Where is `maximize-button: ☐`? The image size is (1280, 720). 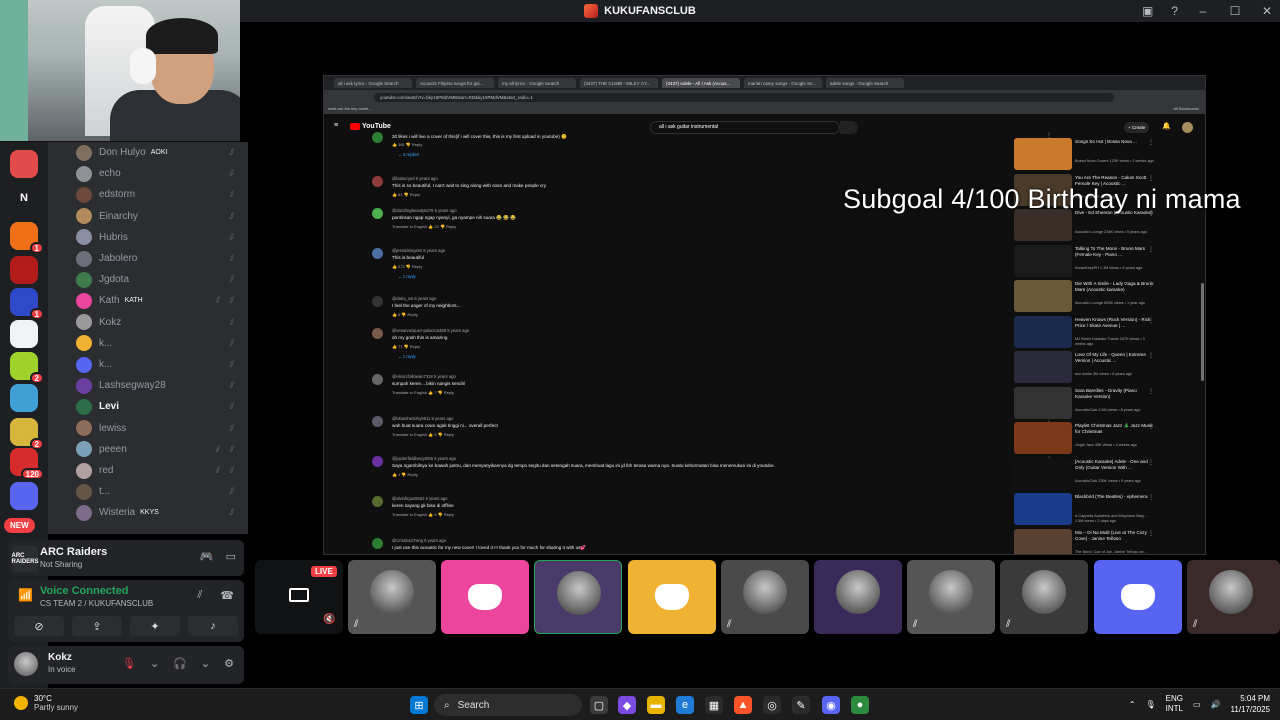 maximize-button: ☐ is located at coordinates (1235, 11).